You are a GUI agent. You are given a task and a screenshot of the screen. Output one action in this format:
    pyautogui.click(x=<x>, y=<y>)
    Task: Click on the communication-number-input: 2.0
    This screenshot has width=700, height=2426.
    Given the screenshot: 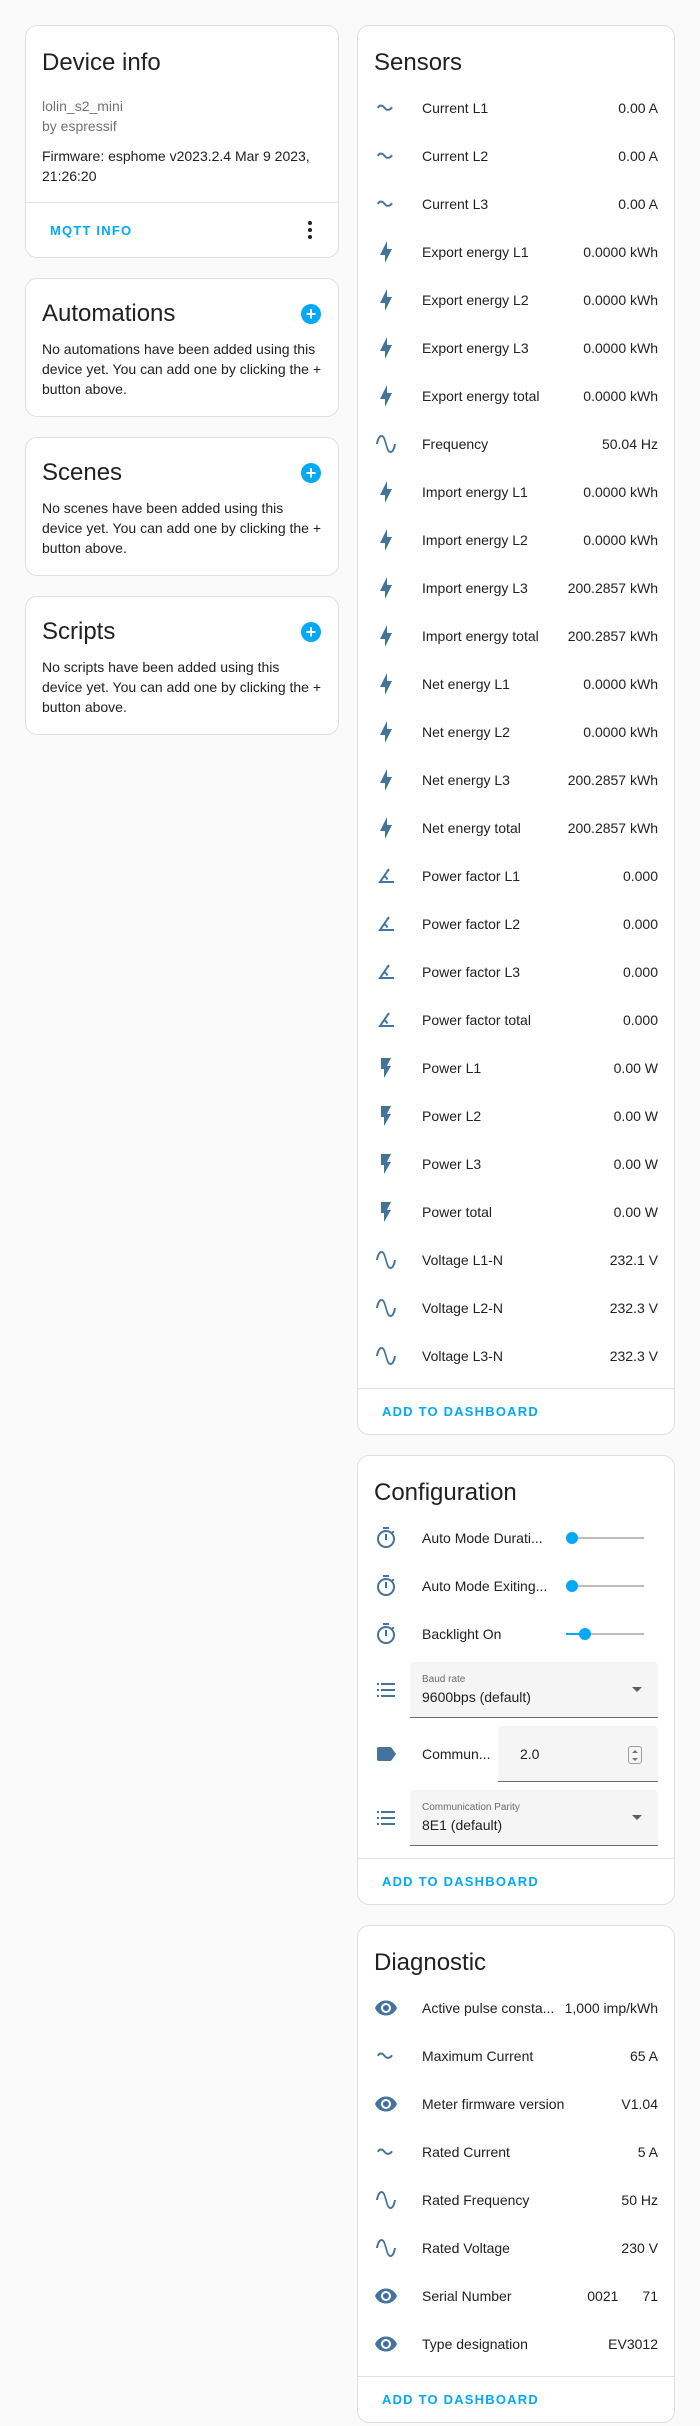 What is the action you would take?
    pyautogui.click(x=578, y=1754)
    